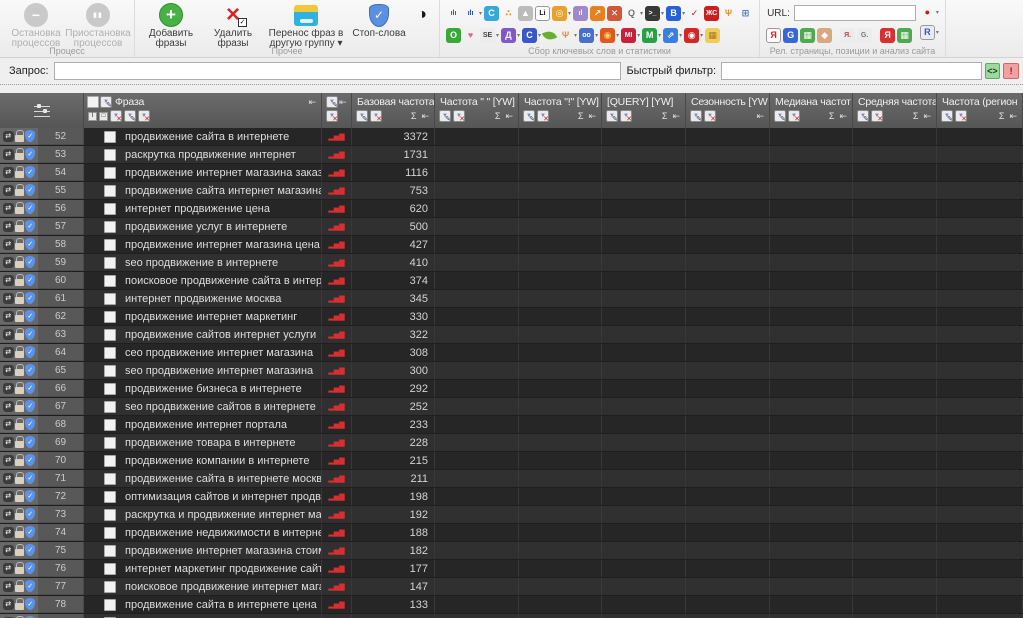 The width and height of the screenshot is (1023, 618). Describe the element at coordinates (530, 35) in the screenshot. I see `c-blue-icon: C` at that location.